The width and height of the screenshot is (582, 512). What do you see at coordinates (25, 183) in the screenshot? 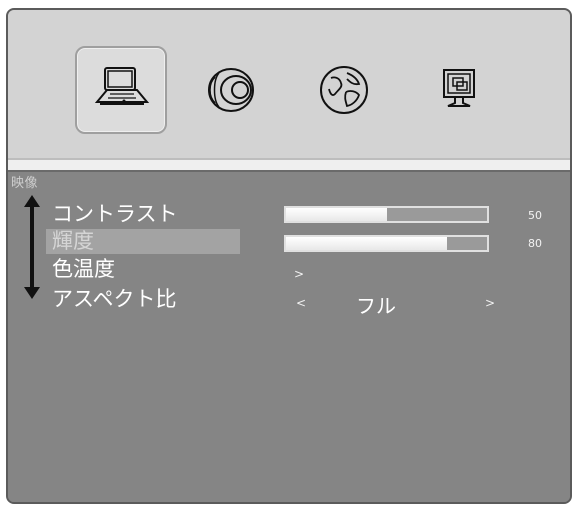
I see `section-title: 映像` at bounding box center [25, 183].